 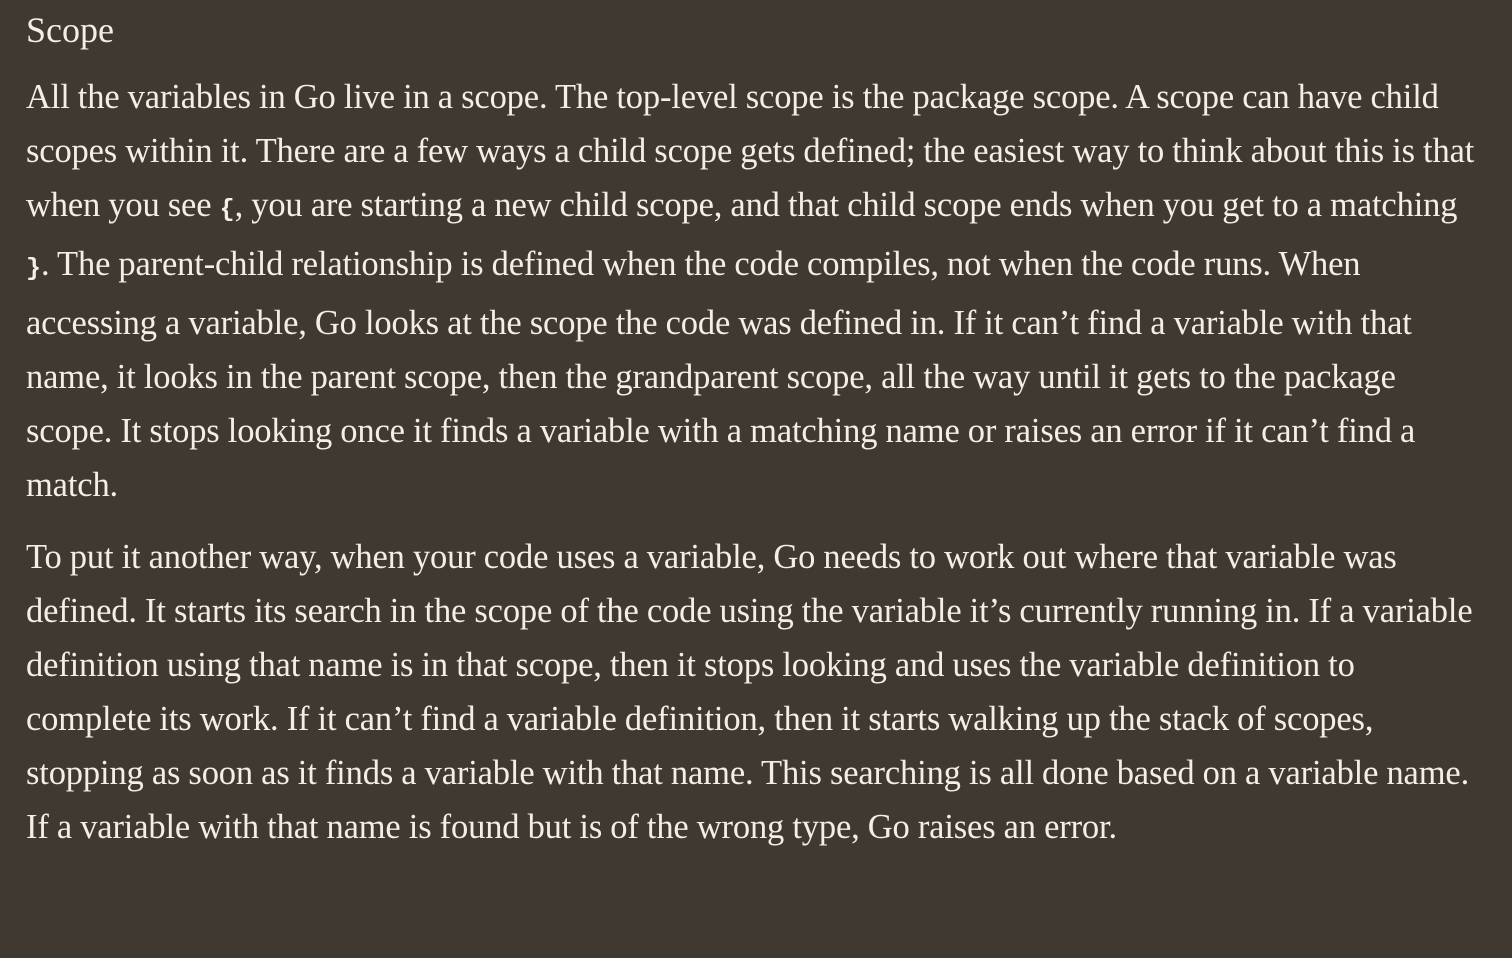 What do you see at coordinates (227, 209) in the screenshot?
I see `open-brace-code: {` at bounding box center [227, 209].